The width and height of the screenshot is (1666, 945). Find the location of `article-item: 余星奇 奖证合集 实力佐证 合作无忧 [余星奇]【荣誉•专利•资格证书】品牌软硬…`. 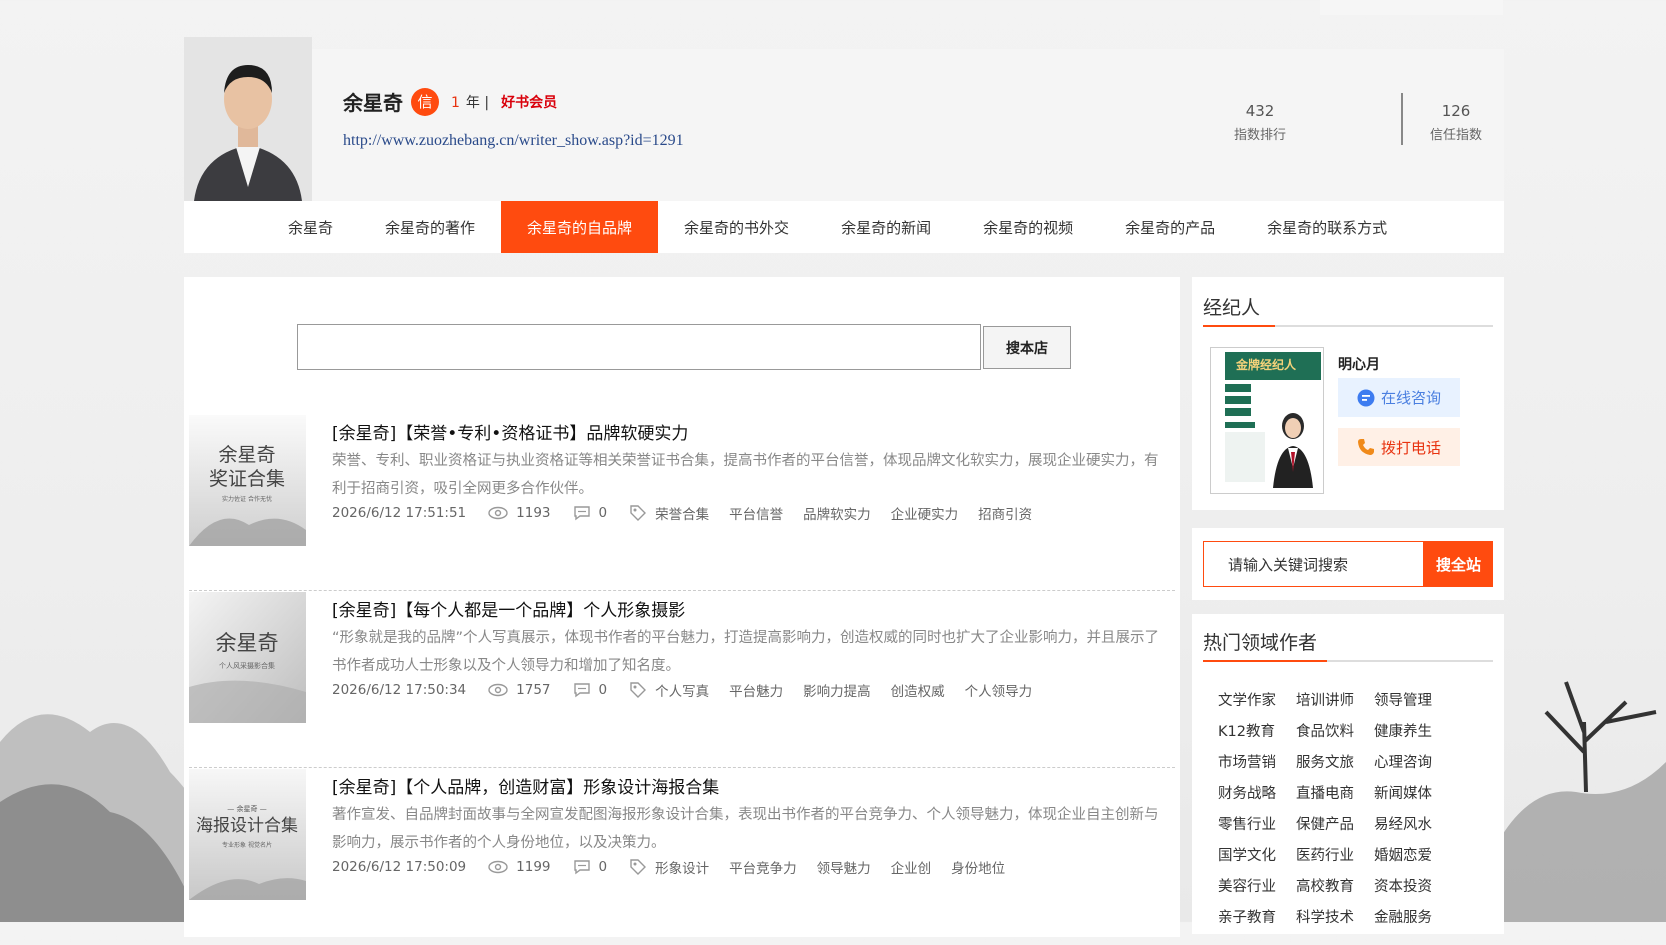

article-item: 余星奇 奖证合集 实力佐证 合作无忧 [余星奇]【荣誉•专利•资格证书】品牌软硬… is located at coordinates (682, 503).